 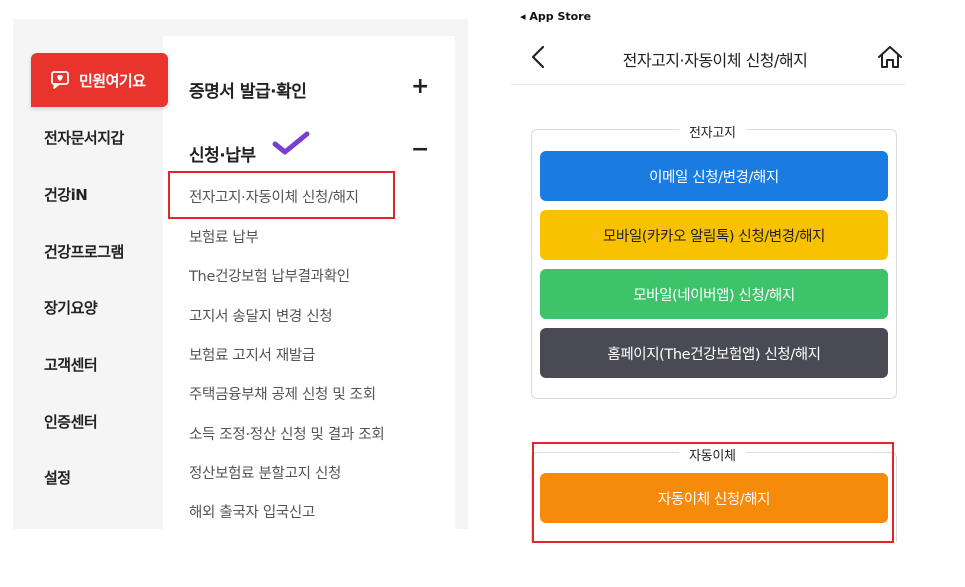 I want to click on naver-apply-button-label: 모바일(네이버앱) 신청/해지, so click(x=714, y=295).